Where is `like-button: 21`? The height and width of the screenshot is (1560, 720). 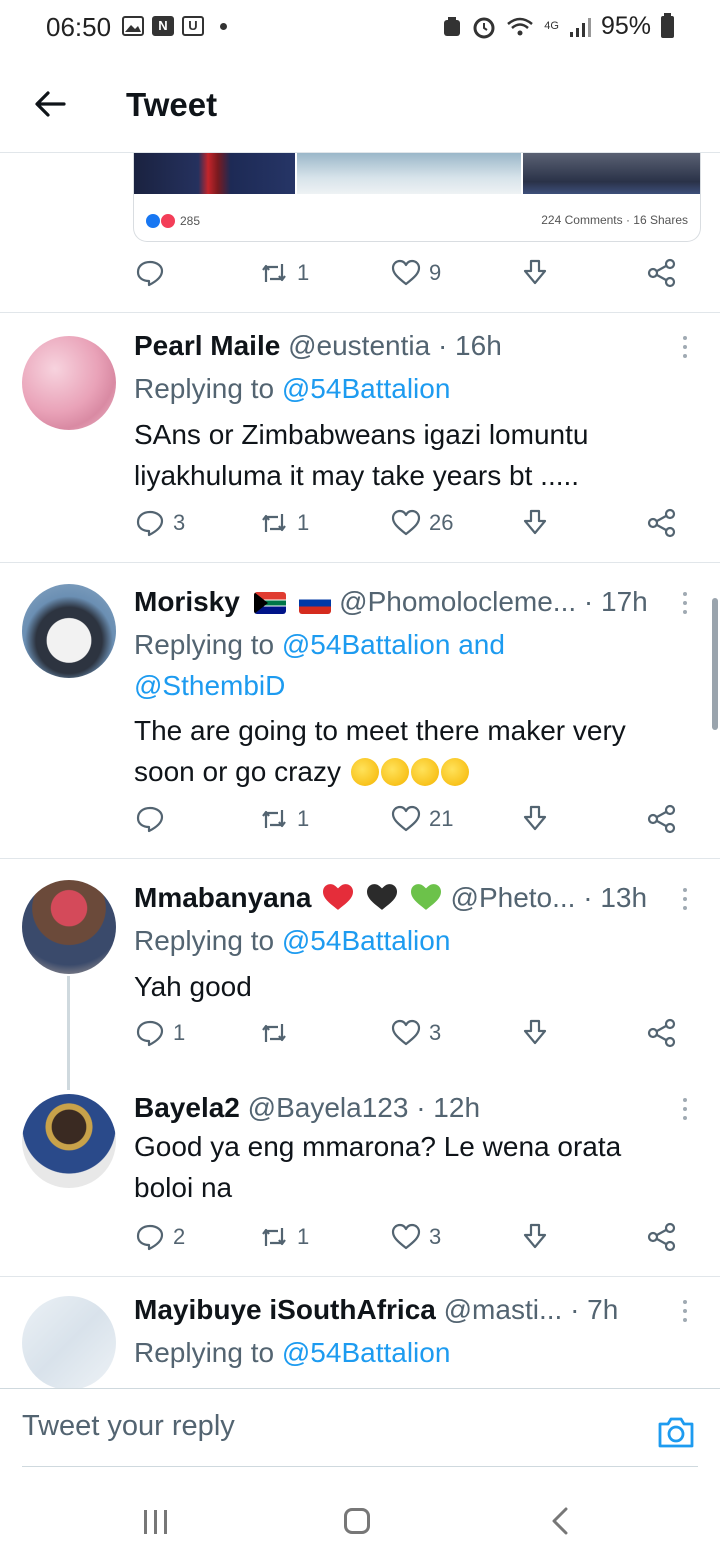
like-button: 21 is located at coordinates (422, 819).